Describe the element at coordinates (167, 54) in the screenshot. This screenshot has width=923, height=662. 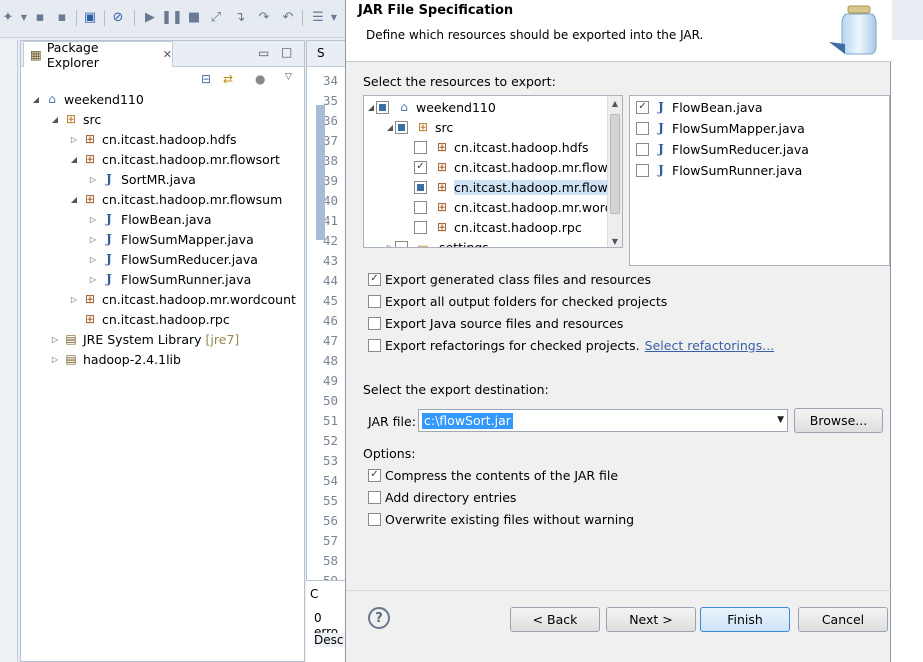
I see `close-icon: ✕` at that location.